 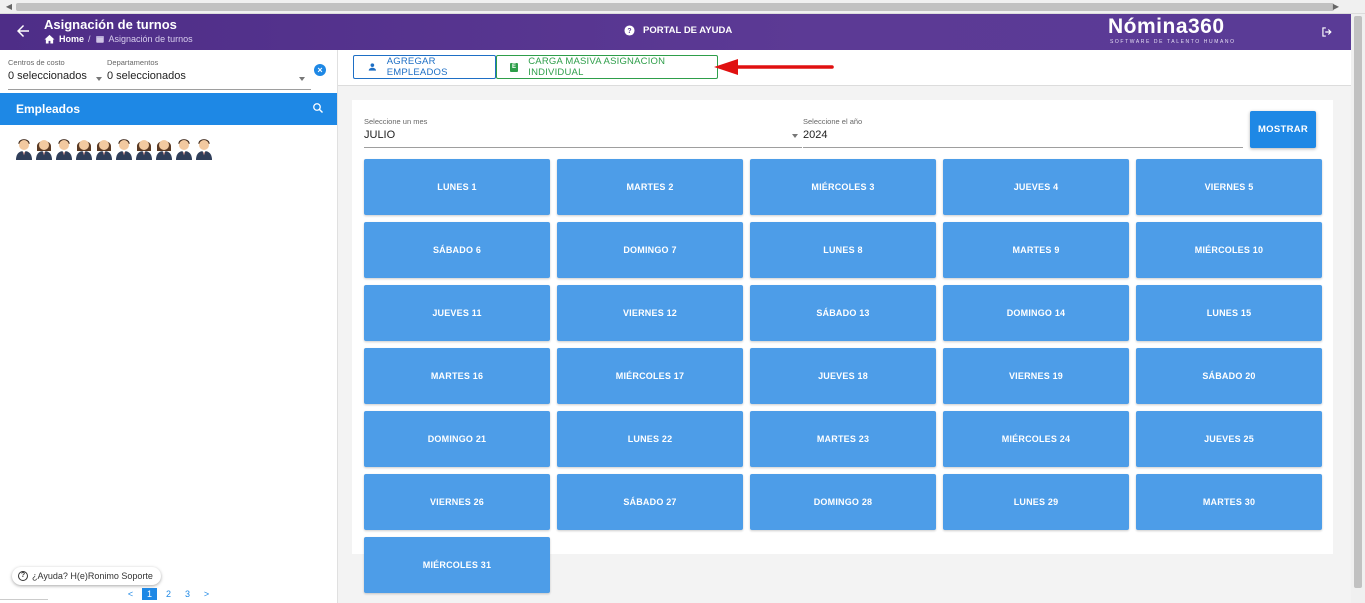 I want to click on day-button: MARTES 2, so click(x=650, y=187).